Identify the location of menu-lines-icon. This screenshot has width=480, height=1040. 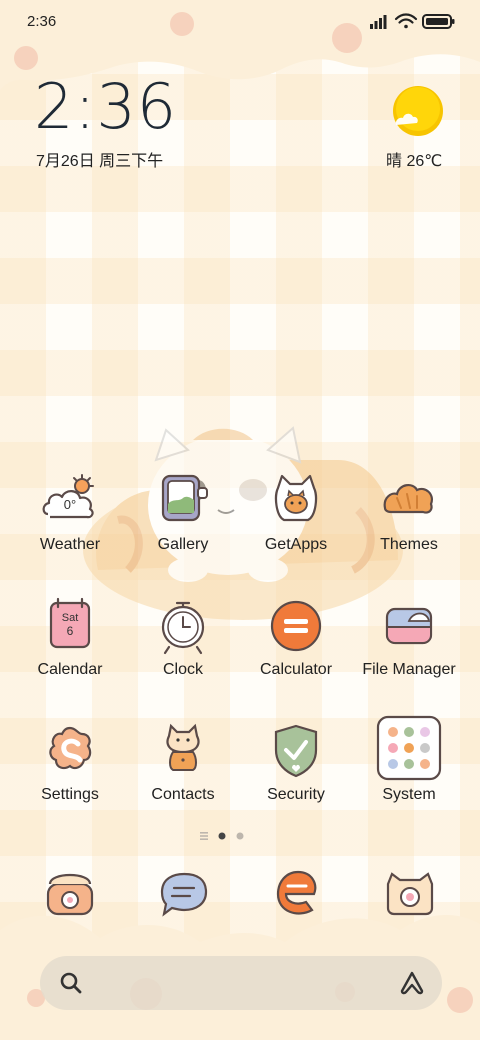
(204, 836).